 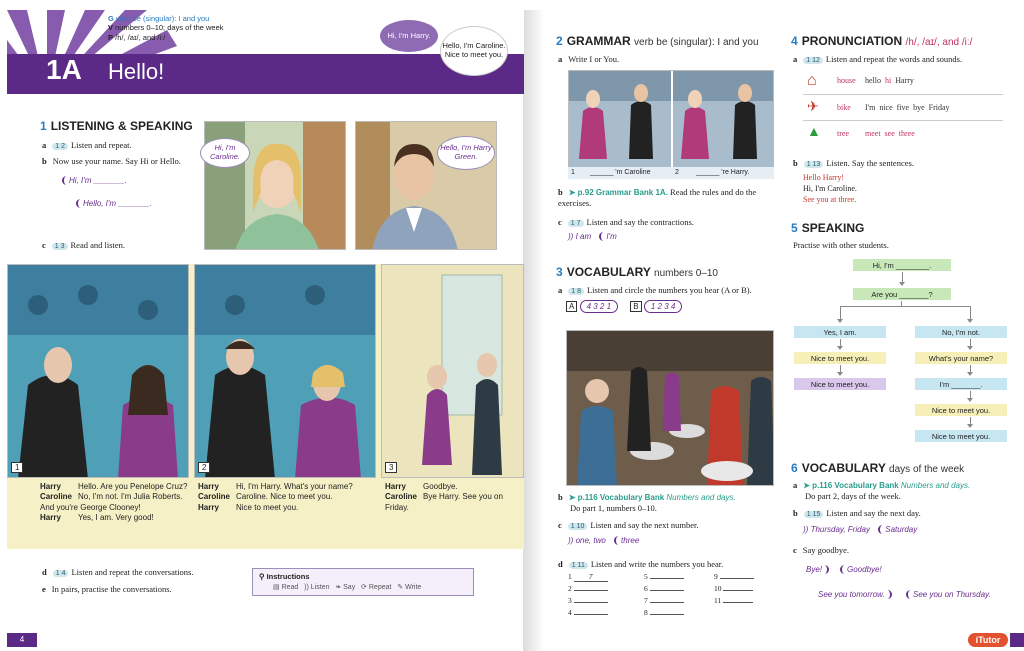 I want to click on panel-number-2: 2, so click(x=204, y=467).